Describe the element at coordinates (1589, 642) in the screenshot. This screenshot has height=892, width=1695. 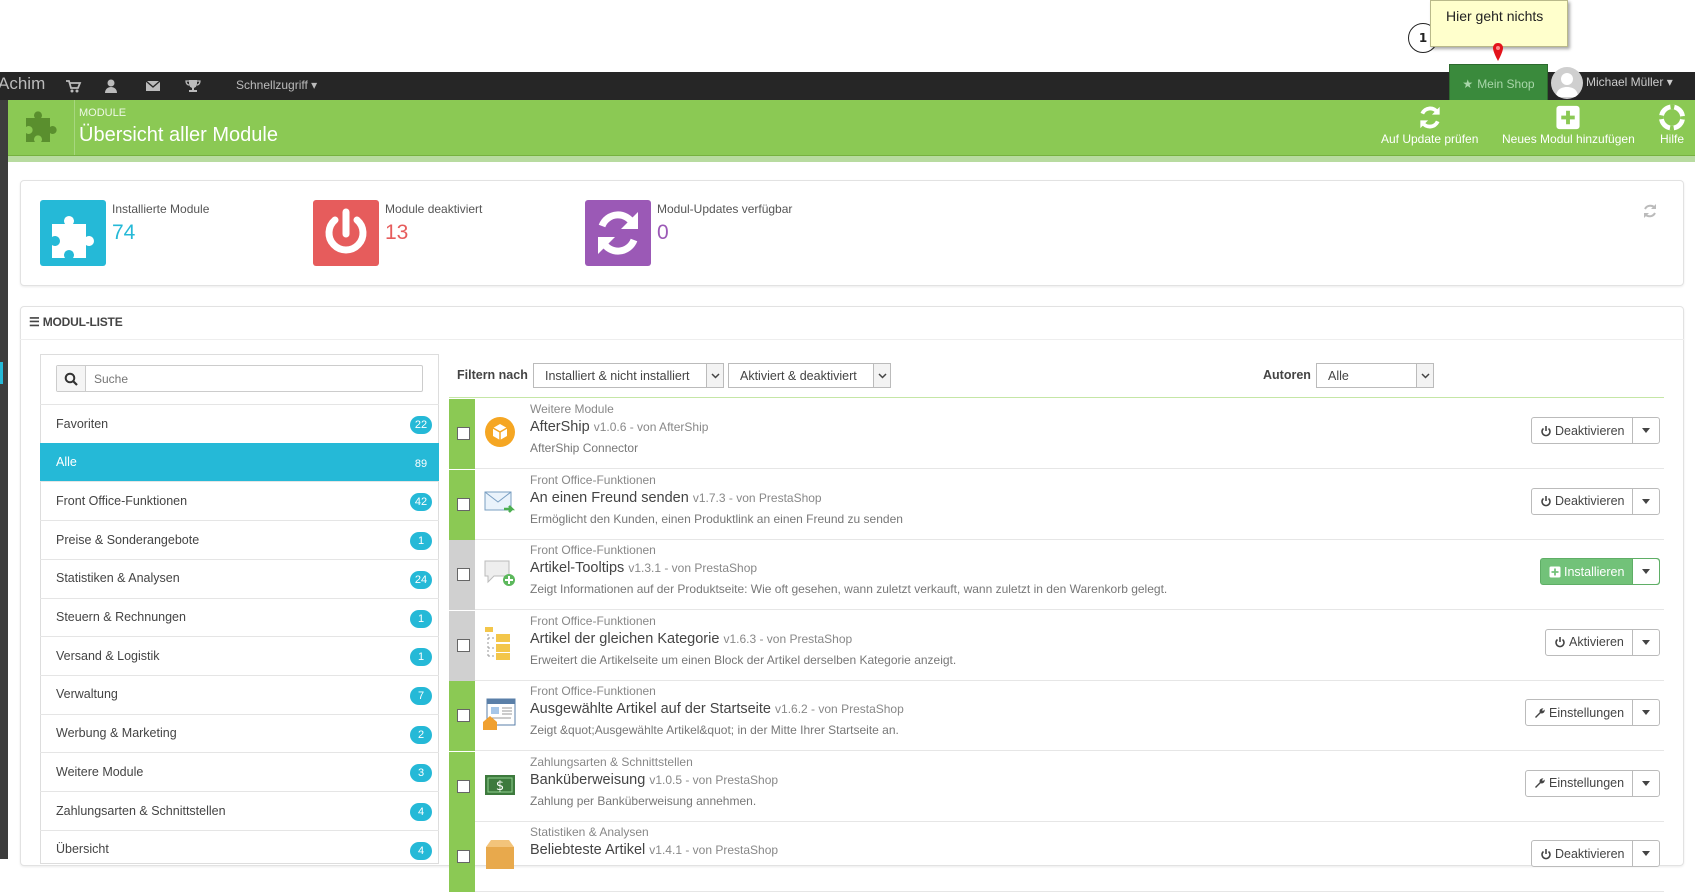
I see `module-action-button: Aktivieren` at that location.